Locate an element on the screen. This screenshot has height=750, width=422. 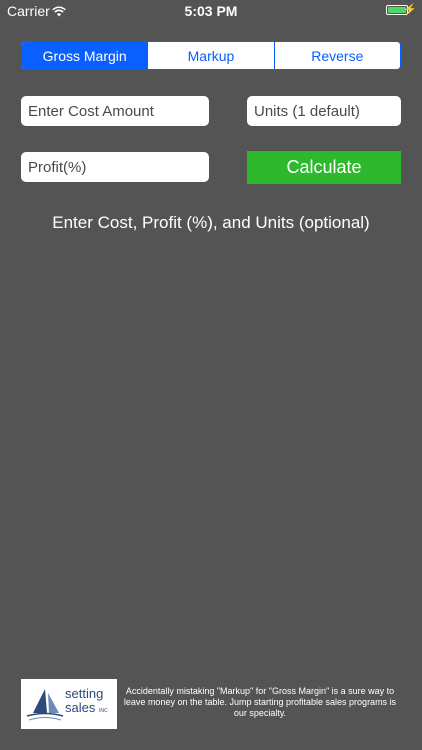
mode-segmented-control: Gross Margin Markup Reverse is located at coordinates (211, 55).